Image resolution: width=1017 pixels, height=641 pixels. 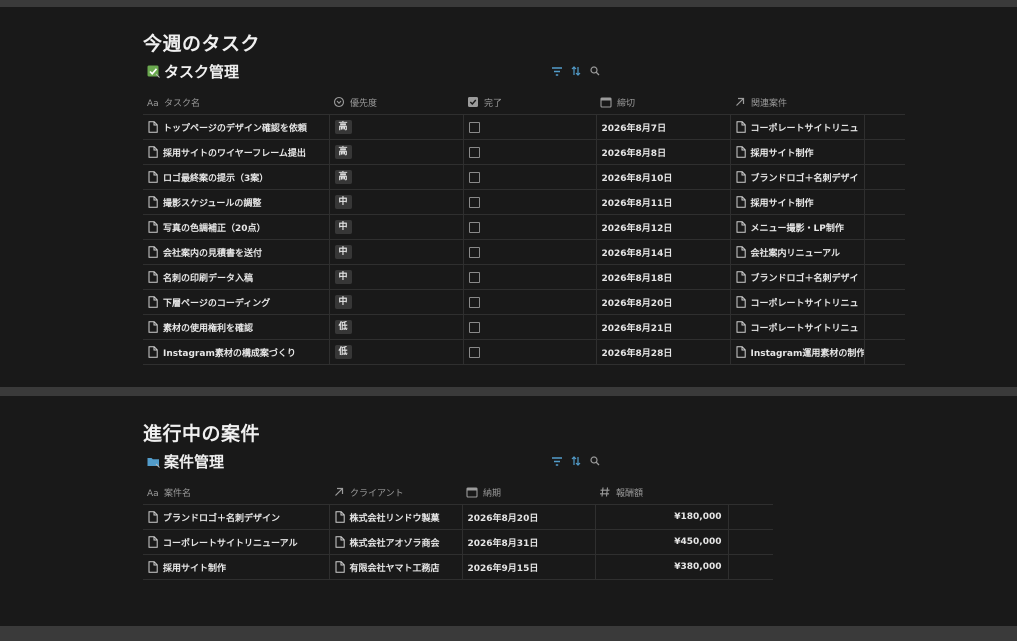 What do you see at coordinates (153, 71) in the screenshot?
I see `checkbox-icon` at bounding box center [153, 71].